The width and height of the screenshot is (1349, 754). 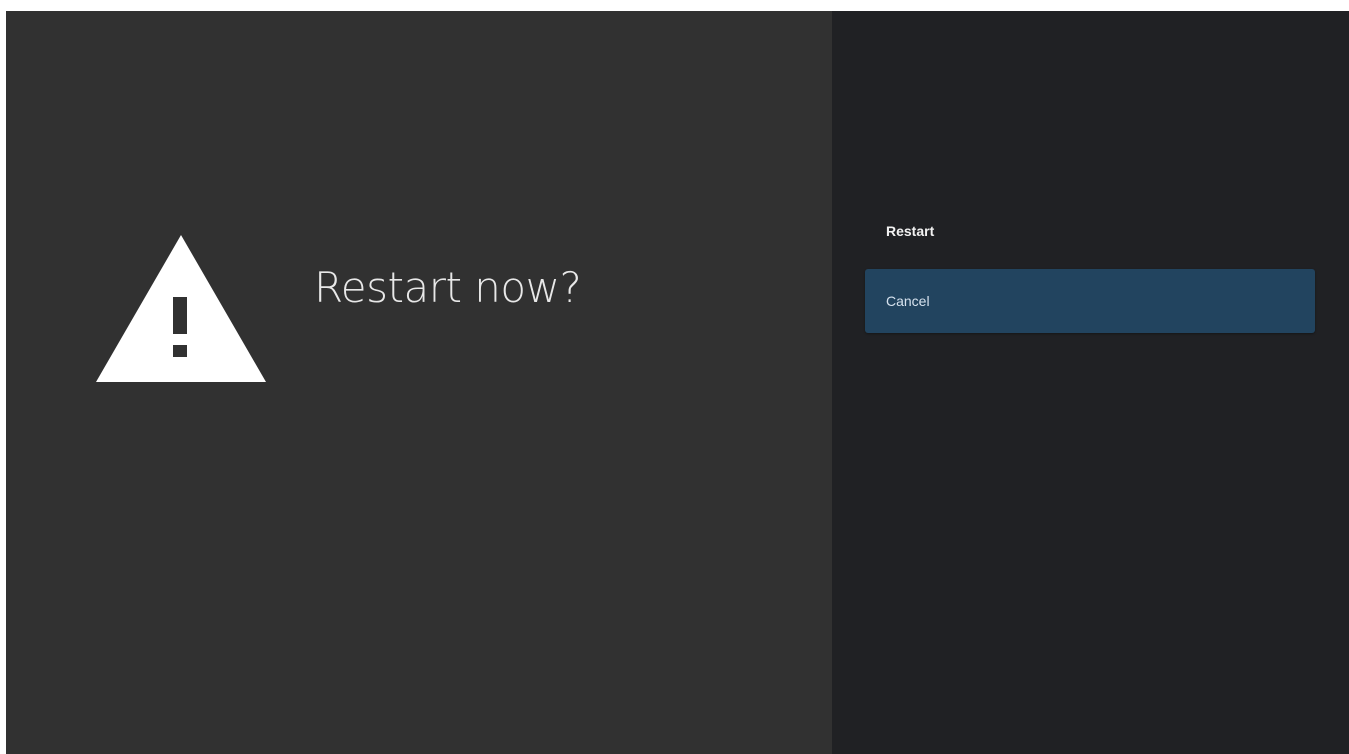 What do you see at coordinates (1090, 266) in the screenshot?
I see `action-list: Restart Cancel` at bounding box center [1090, 266].